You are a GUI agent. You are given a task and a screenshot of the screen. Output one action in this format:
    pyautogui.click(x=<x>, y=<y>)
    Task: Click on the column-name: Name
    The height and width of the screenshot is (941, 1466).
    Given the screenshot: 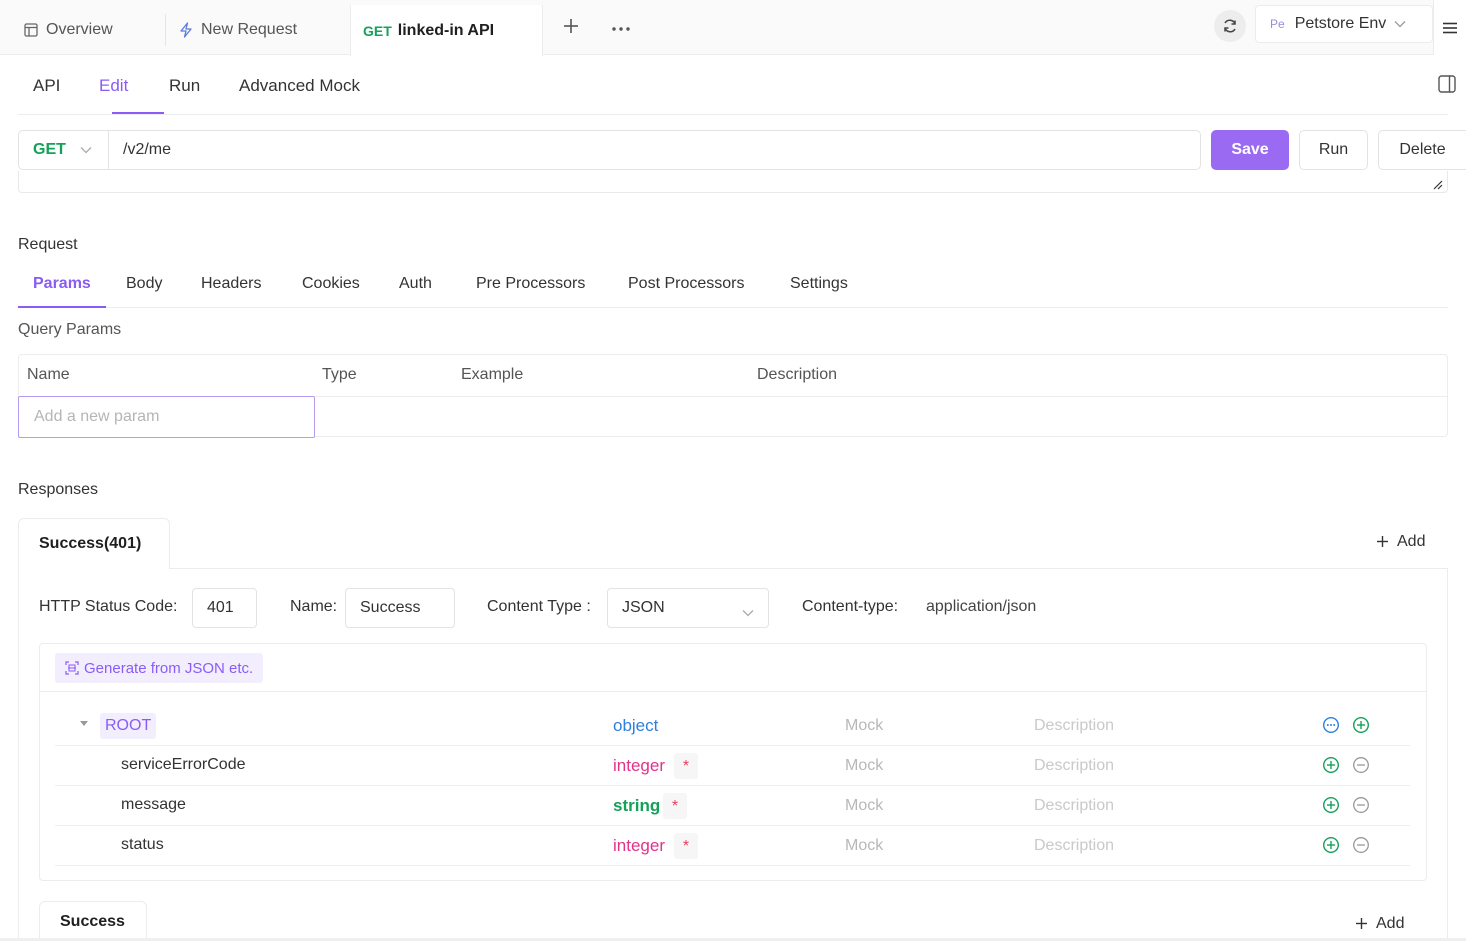 What is the action you would take?
    pyautogui.click(x=48, y=374)
    